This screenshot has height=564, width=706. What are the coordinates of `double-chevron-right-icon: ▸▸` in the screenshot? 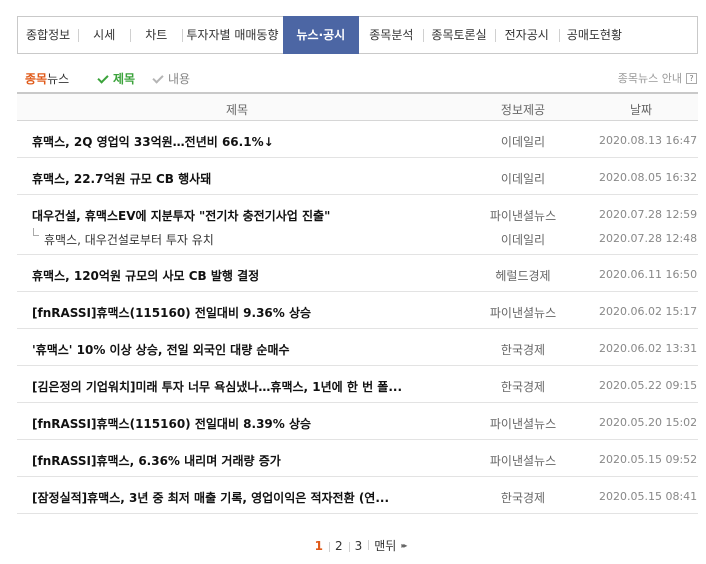 It's located at (404, 545).